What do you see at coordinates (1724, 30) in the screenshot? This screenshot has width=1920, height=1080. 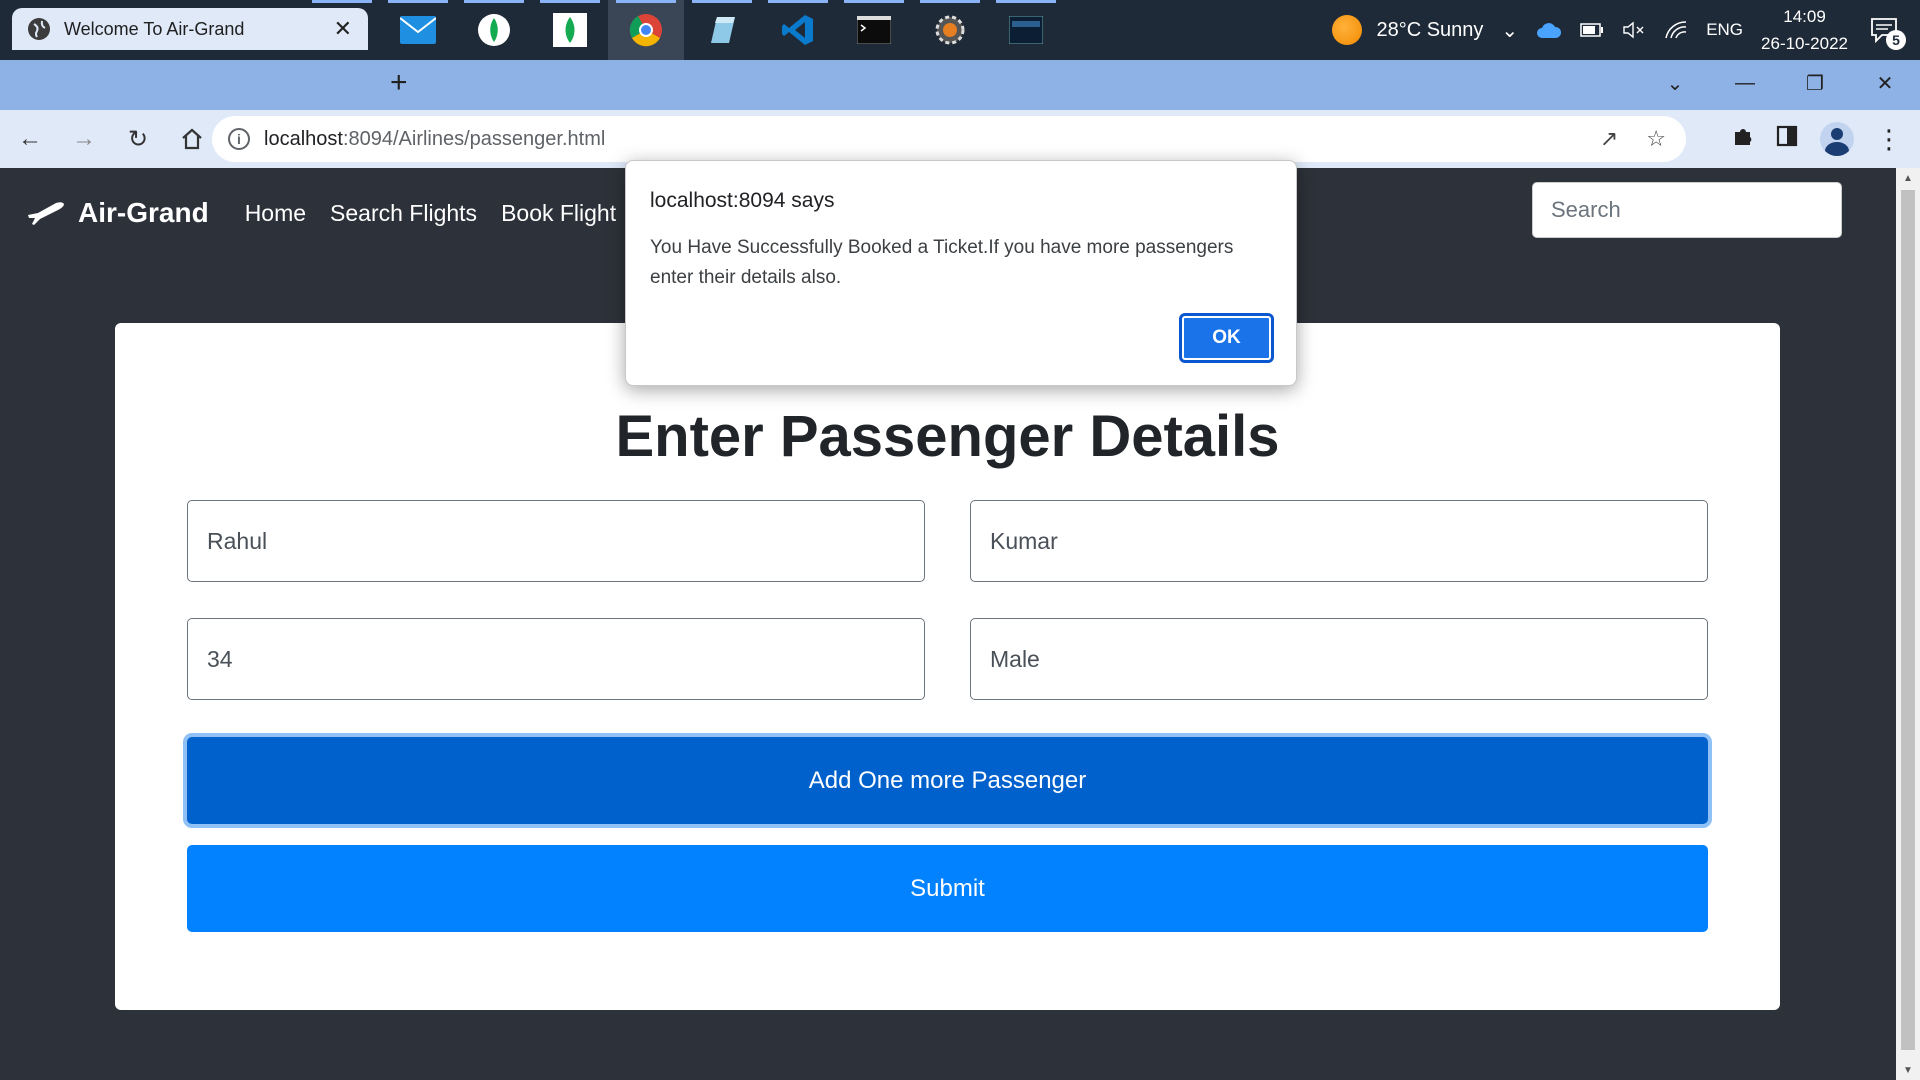 I see `language-indicator: ENG` at bounding box center [1724, 30].